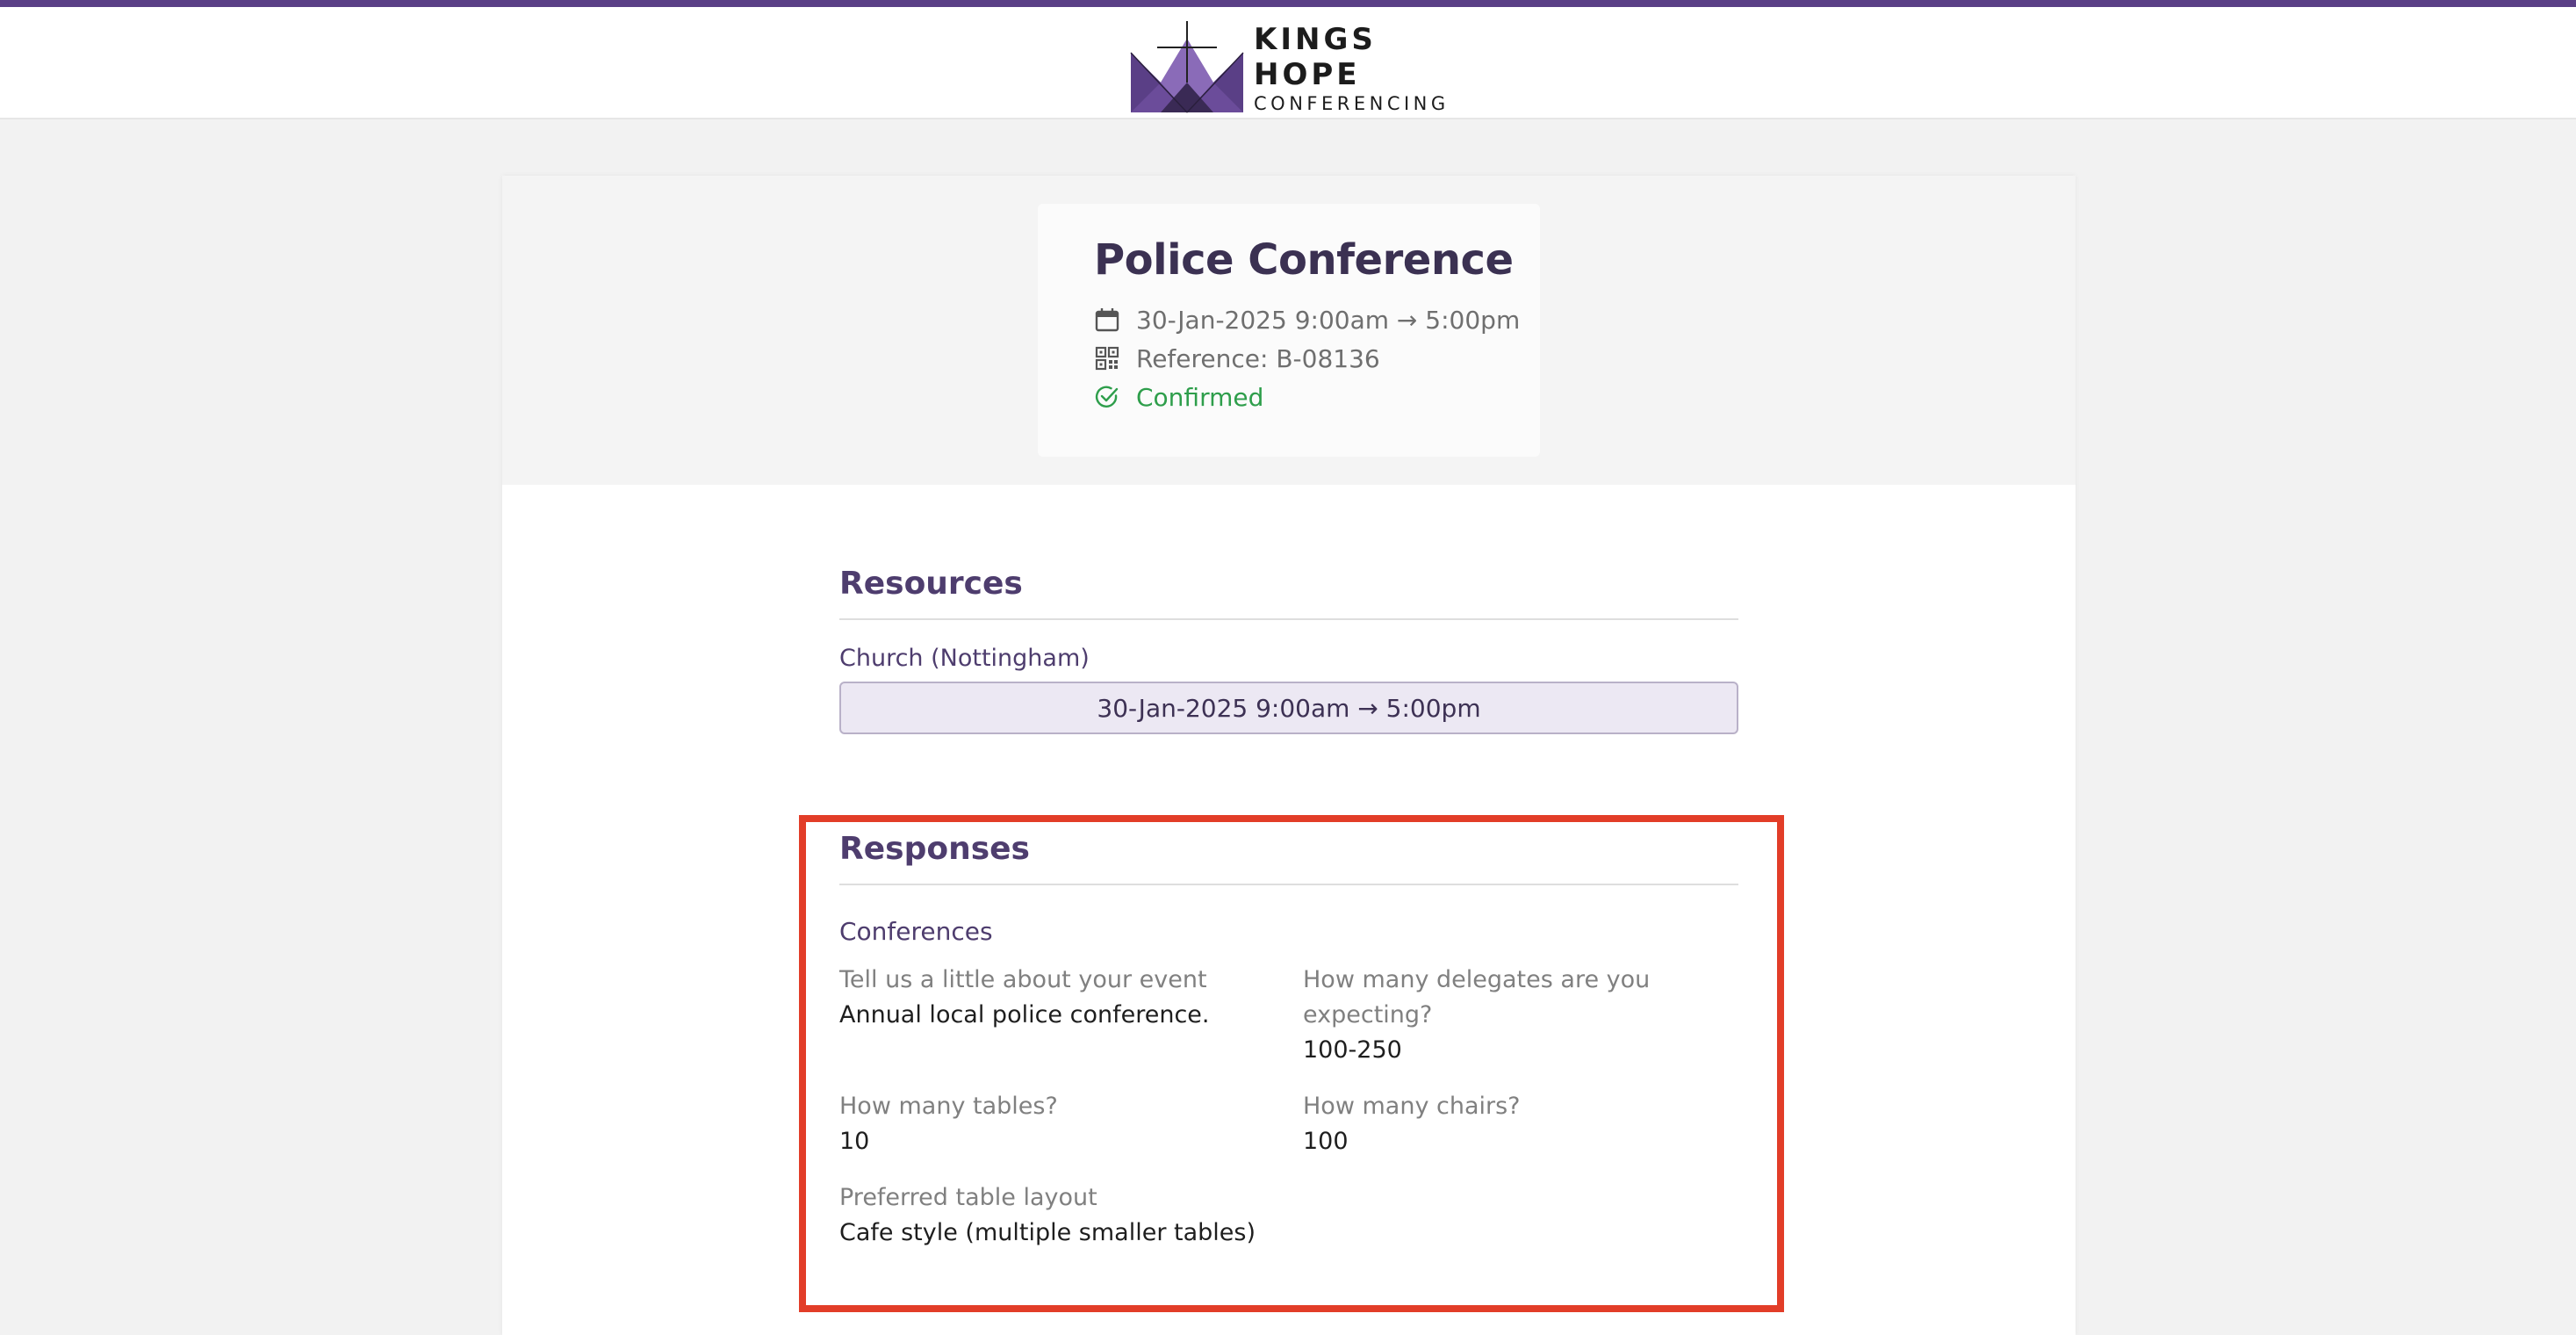 This screenshot has width=2576, height=1335. I want to click on crown-logo-icon, so click(1187, 67).